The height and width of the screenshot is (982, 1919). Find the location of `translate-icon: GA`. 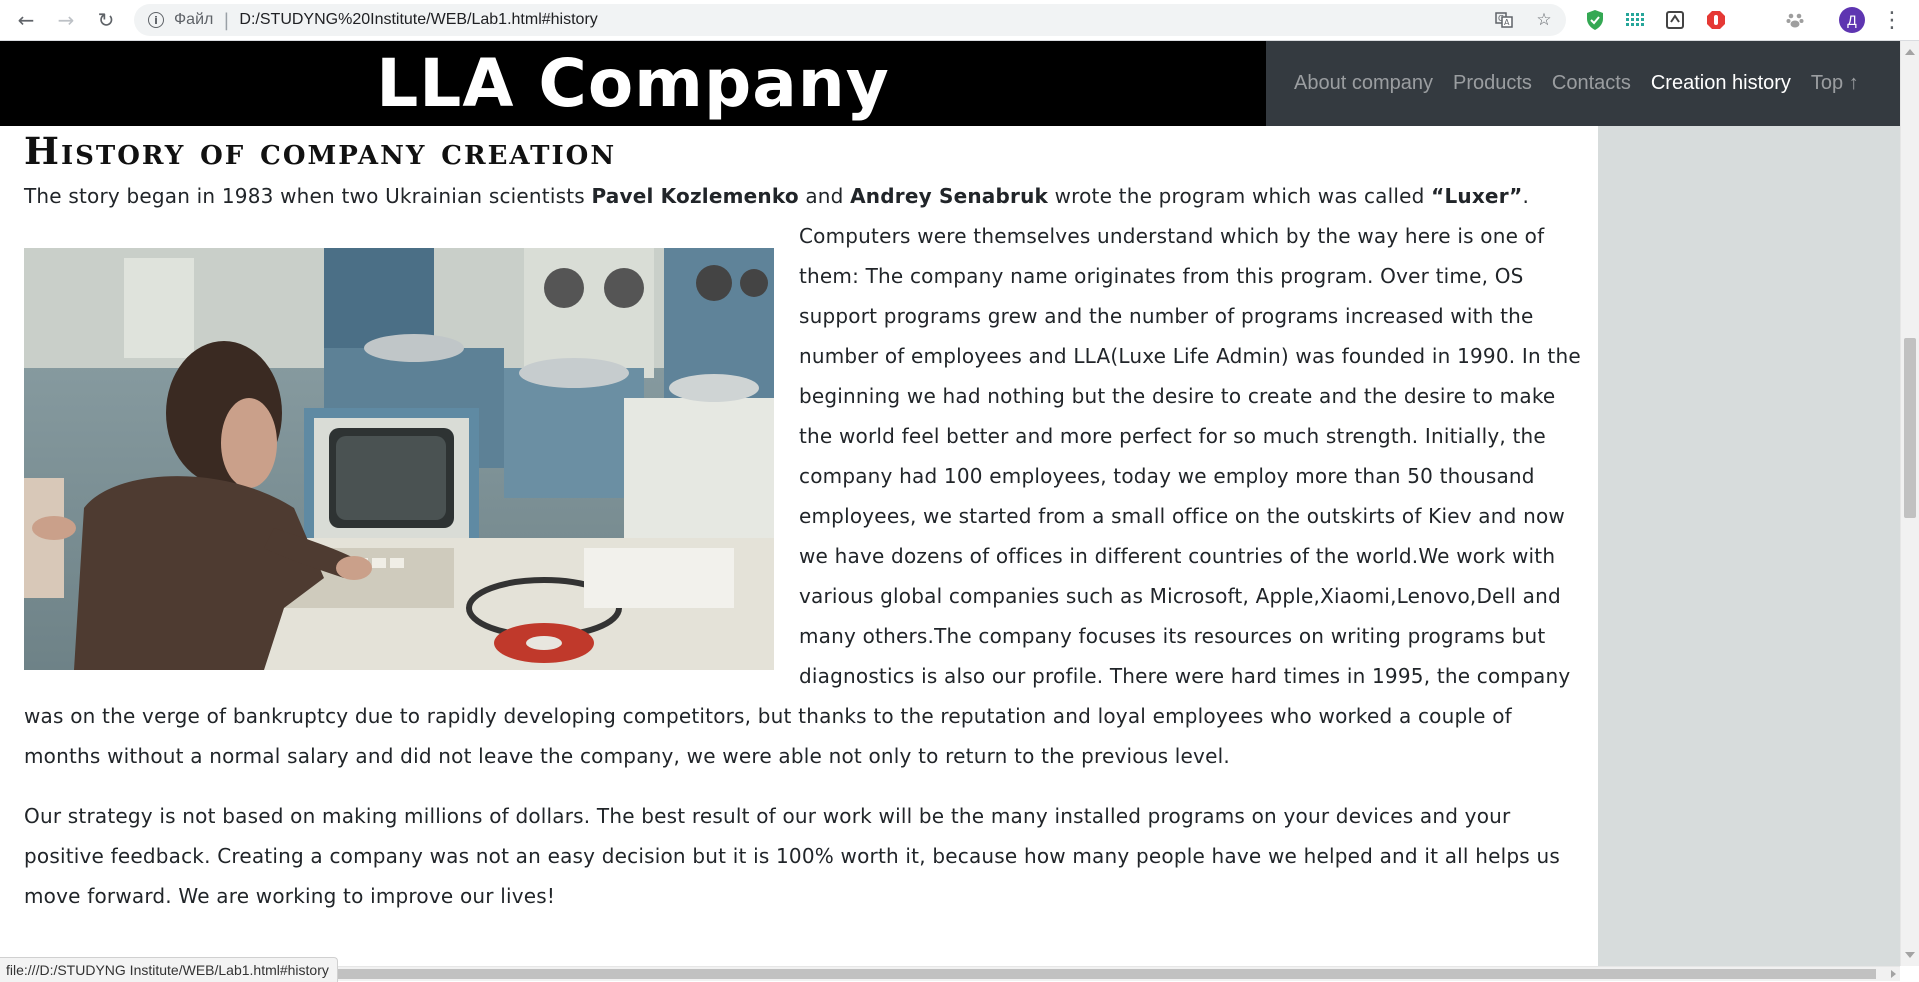

translate-icon: GA is located at coordinates (1504, 20).